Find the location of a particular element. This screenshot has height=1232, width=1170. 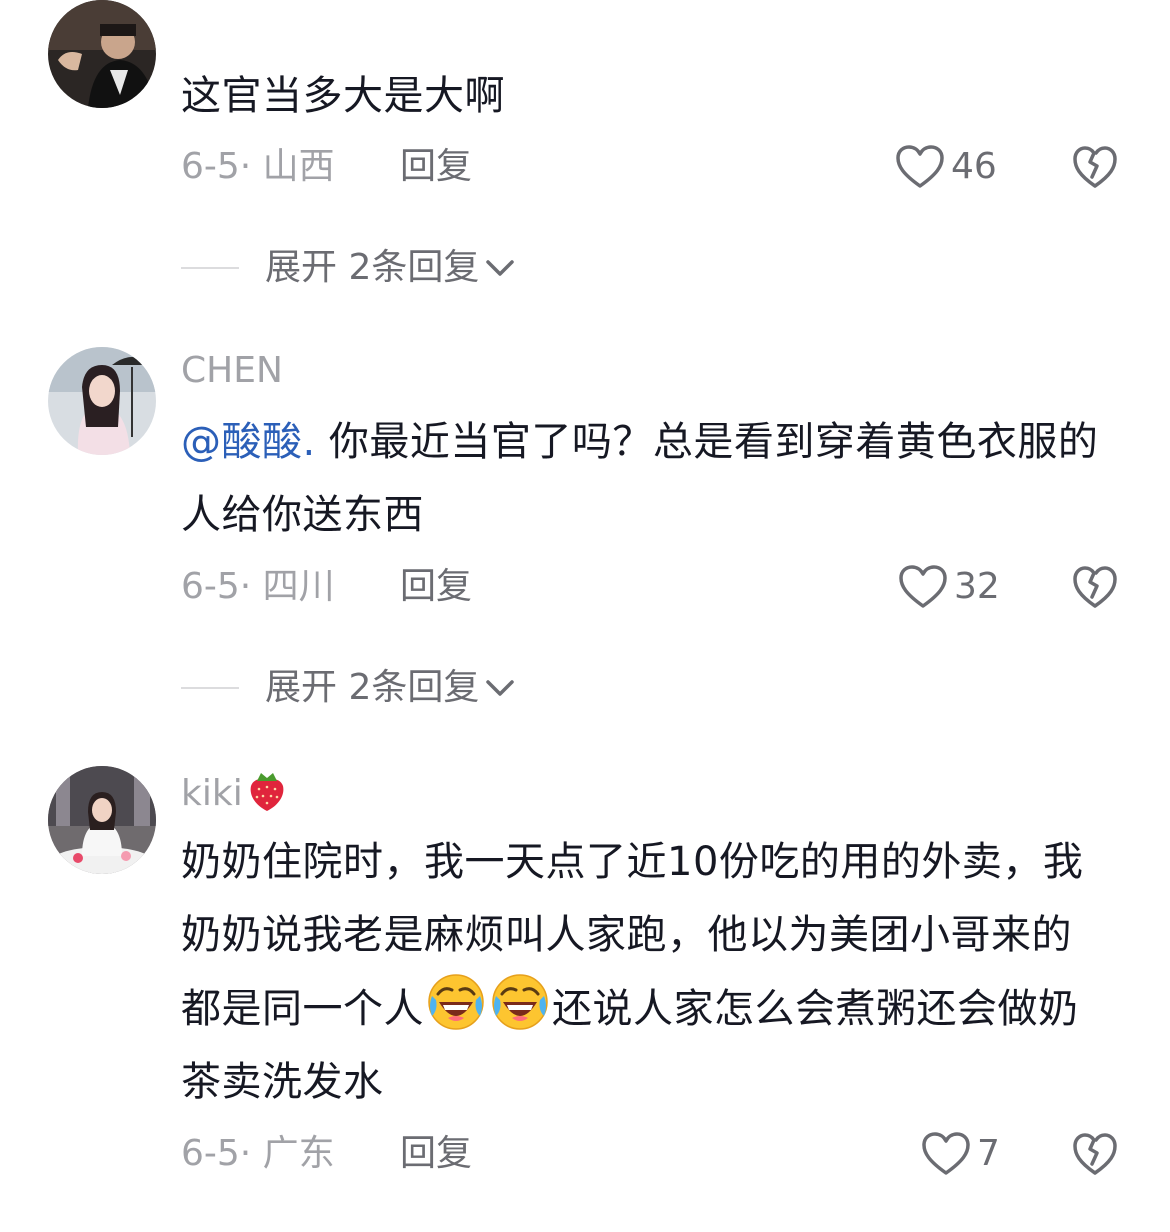

comment-date-location: 6-5· 广东 is located at coordinates (258, 1153).